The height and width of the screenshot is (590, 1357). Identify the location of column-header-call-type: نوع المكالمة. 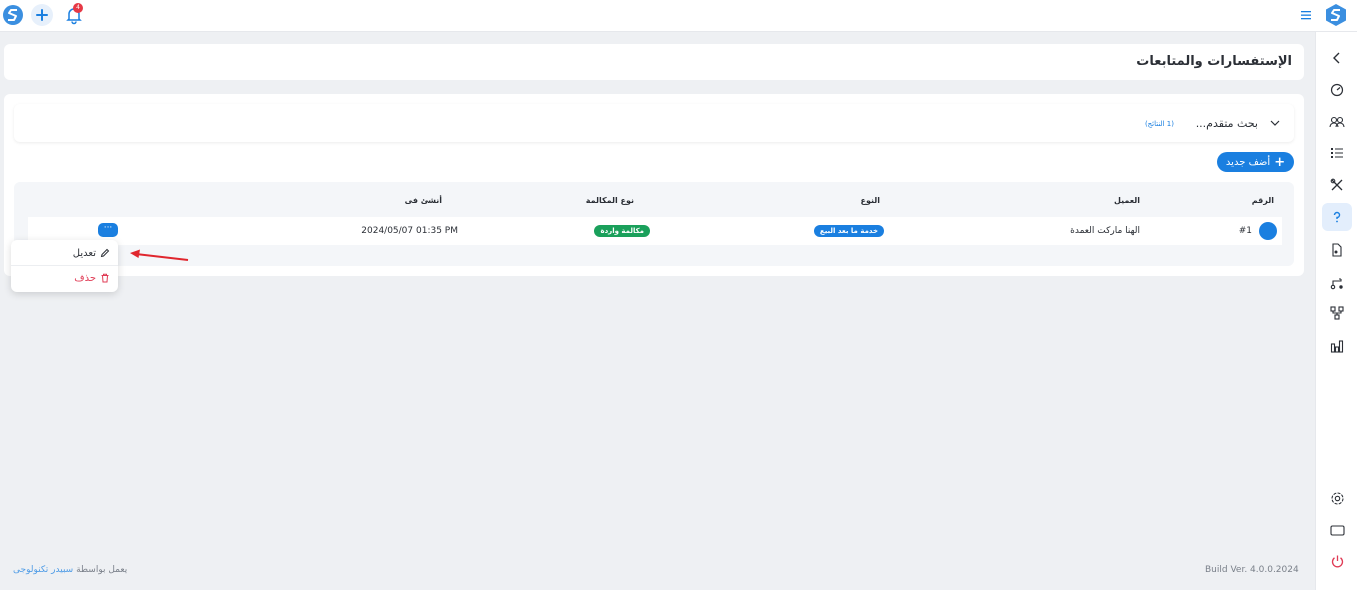
(609, 200).